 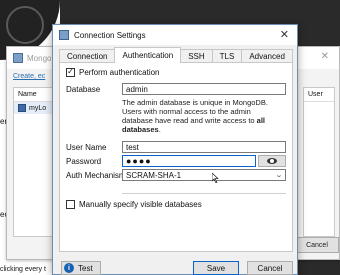 I want to click on database-field: admin, so click(x=204, y=89).